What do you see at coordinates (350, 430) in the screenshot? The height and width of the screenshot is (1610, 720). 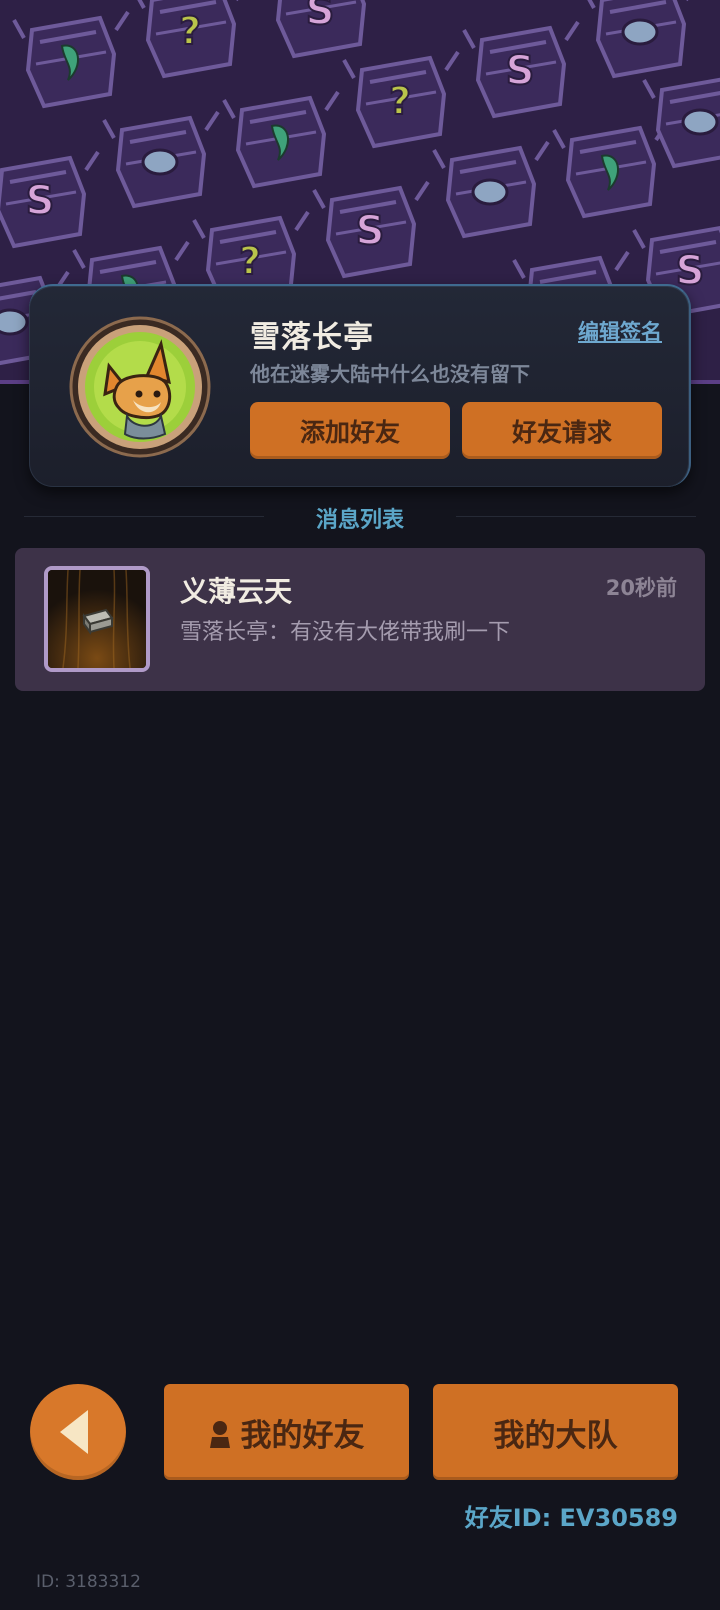 I see `add-friend-button: 添加好友` at bounding box center [350, 430].